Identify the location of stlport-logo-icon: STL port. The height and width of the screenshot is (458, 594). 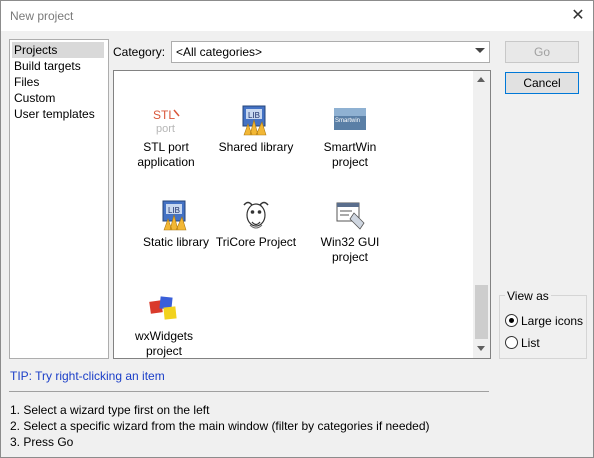
(166, 121).